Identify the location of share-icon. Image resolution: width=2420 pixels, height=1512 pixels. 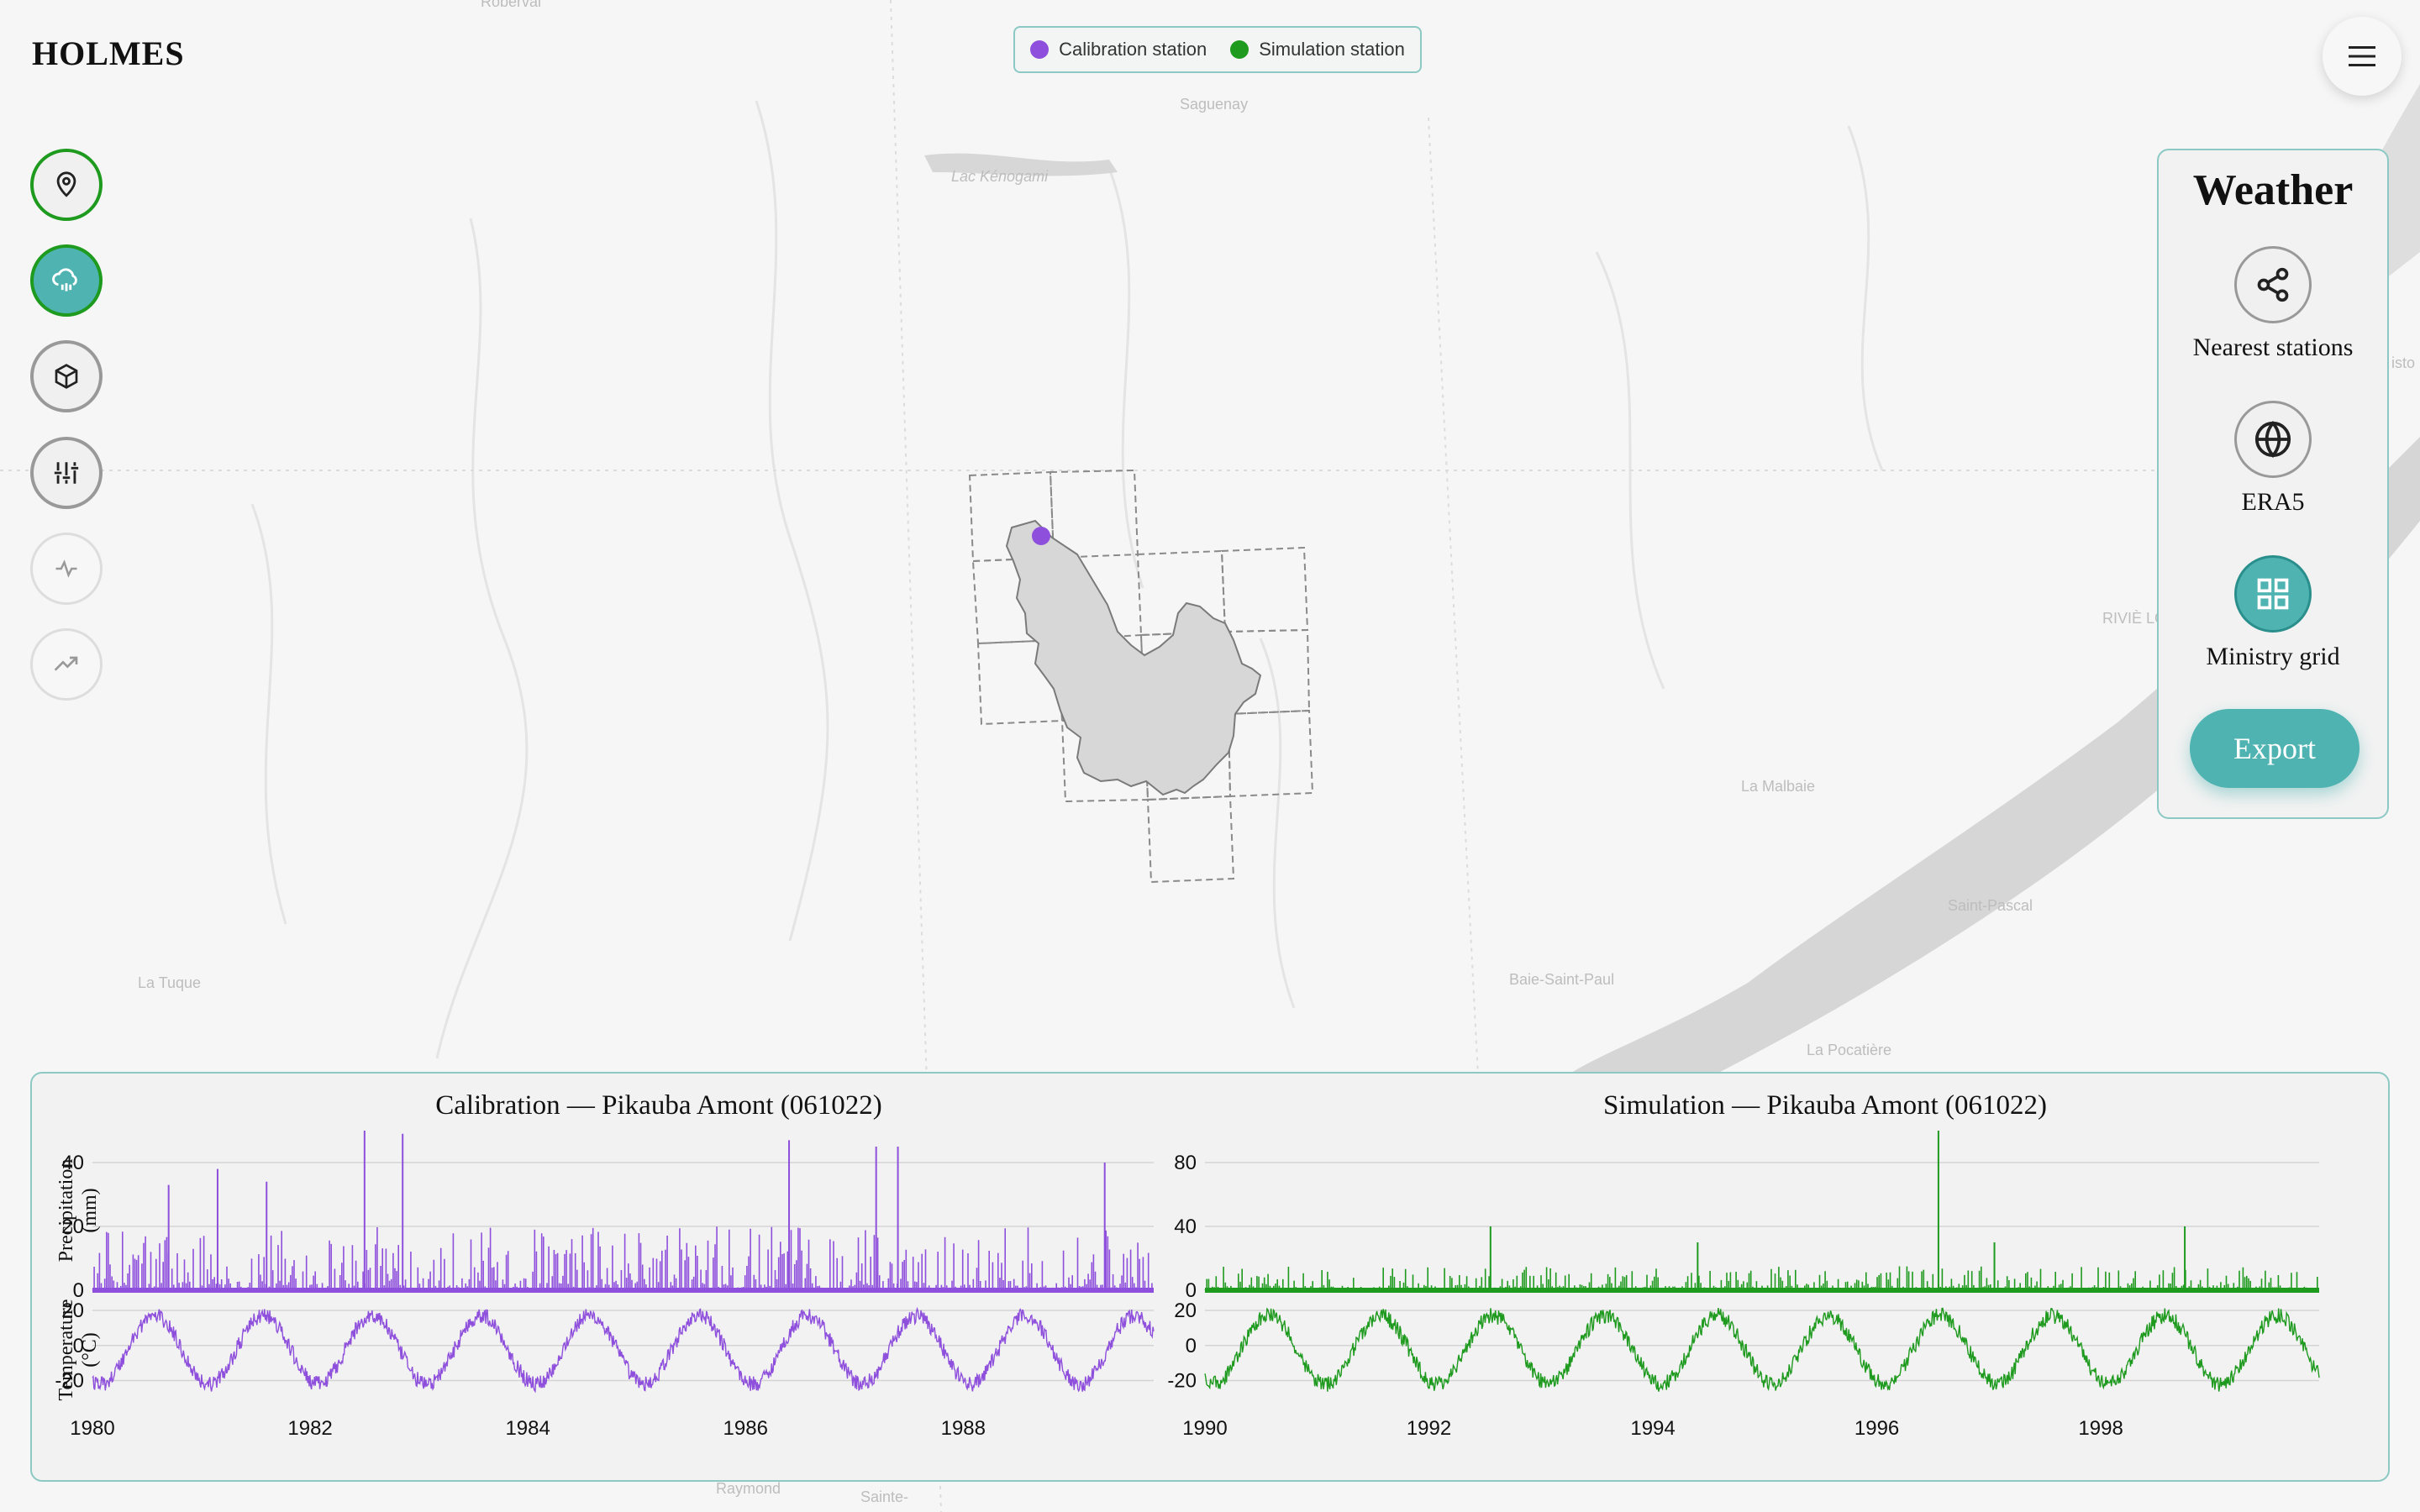
(2273, 284).